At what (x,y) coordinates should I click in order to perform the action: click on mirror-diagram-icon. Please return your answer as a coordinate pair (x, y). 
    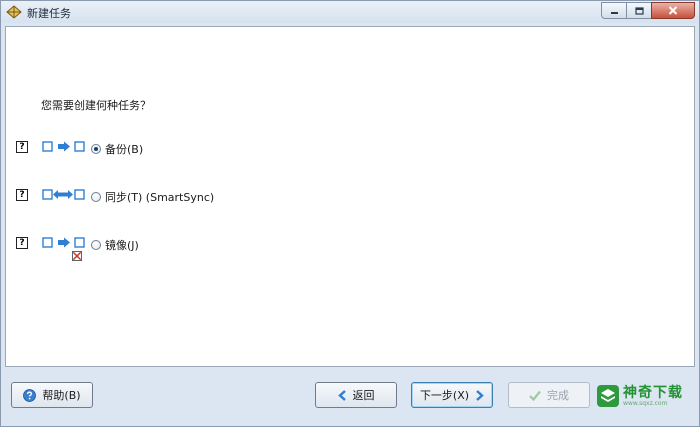
    Looking at the image, I should click on (63, 242).